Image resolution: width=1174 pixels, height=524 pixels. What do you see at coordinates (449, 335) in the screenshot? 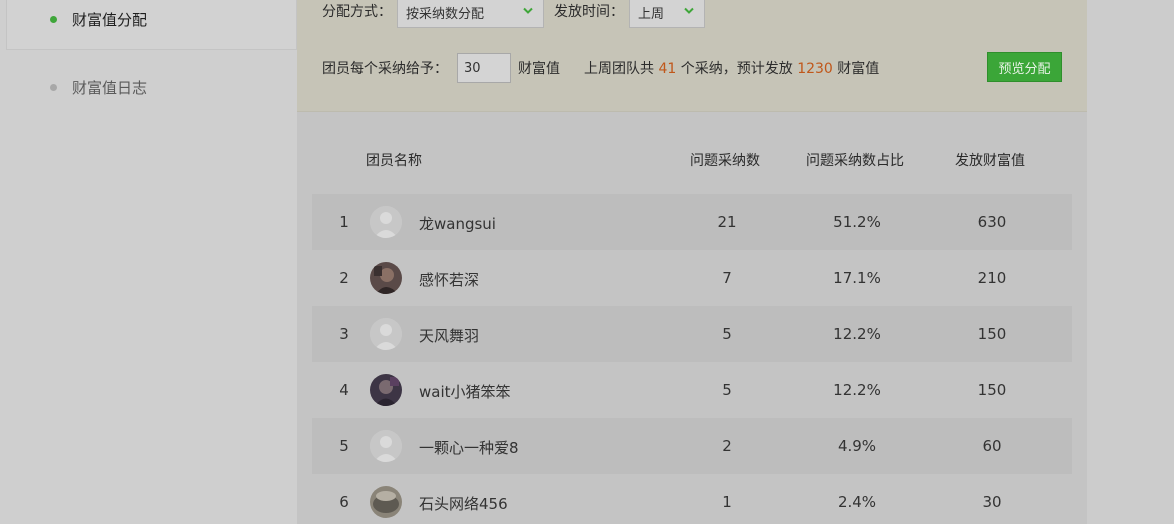
I see `member-name: 天风舞羽` at bounding box center [449, 335].